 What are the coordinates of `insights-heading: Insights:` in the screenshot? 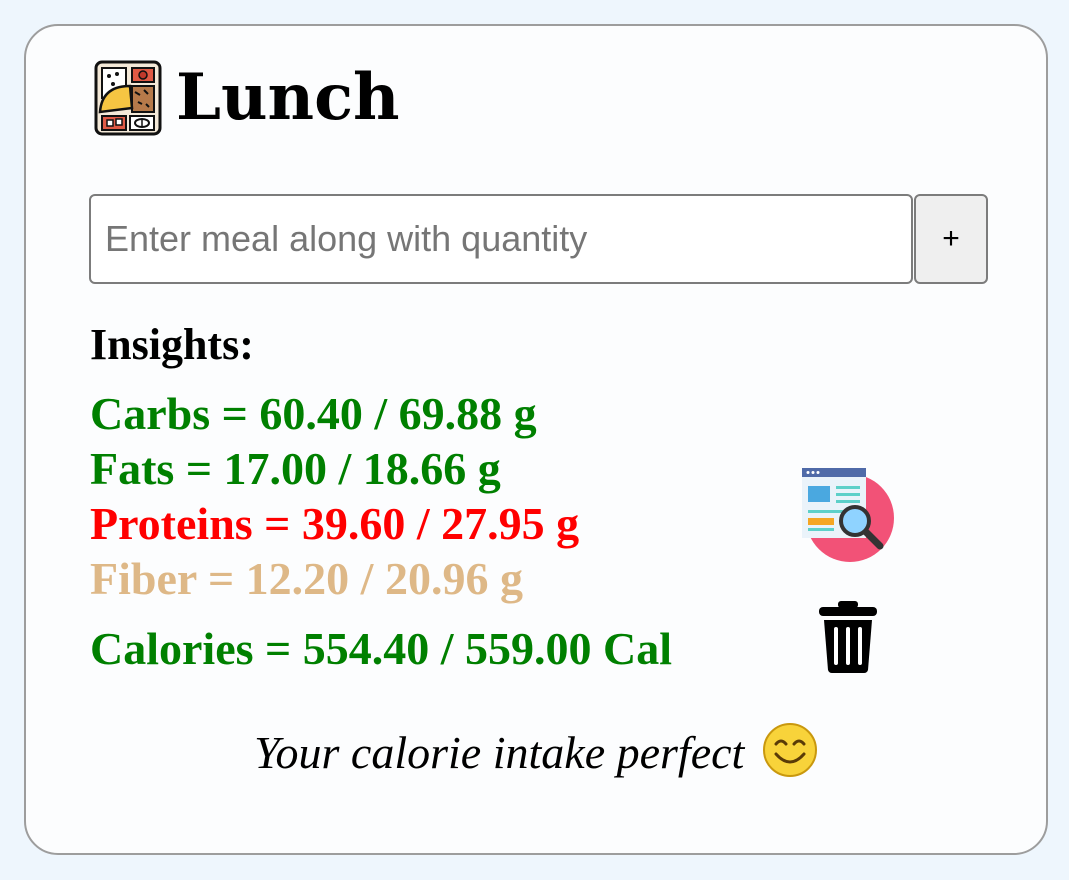 It's located at (172, 344).